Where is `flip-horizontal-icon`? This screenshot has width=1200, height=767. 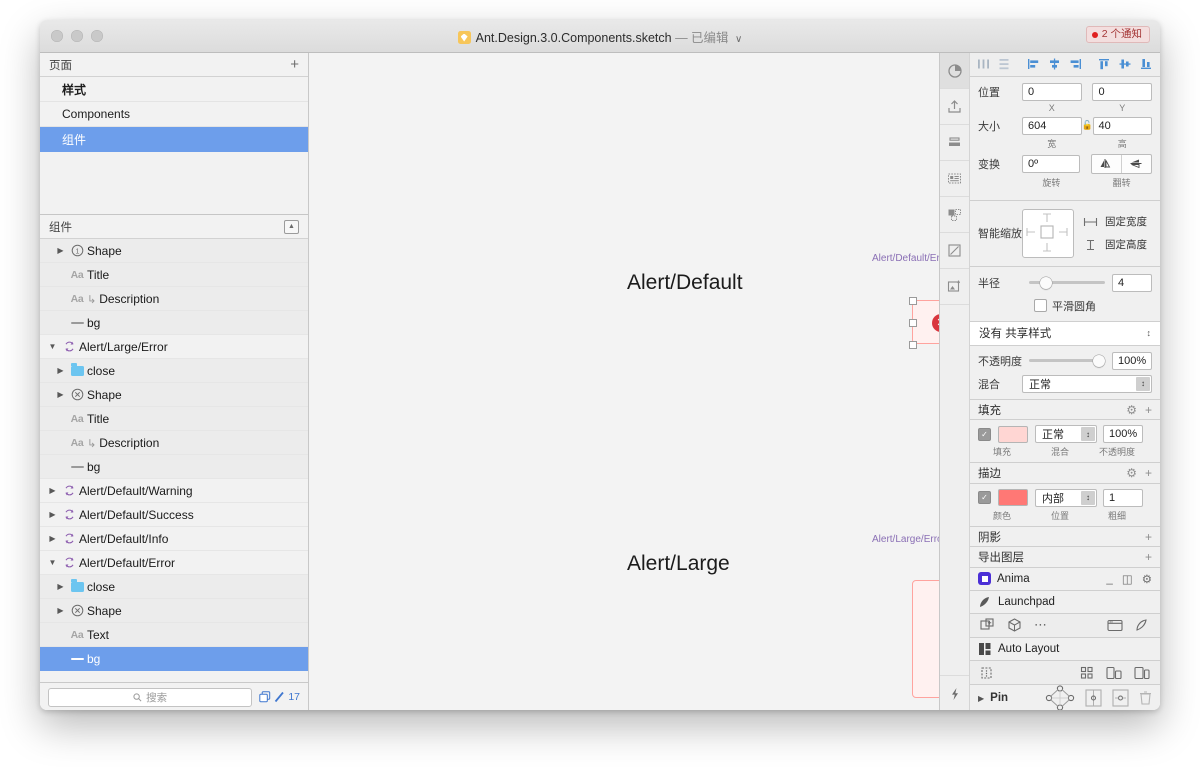 flip-horizontal-icon is located at coordinates (1106, 164).